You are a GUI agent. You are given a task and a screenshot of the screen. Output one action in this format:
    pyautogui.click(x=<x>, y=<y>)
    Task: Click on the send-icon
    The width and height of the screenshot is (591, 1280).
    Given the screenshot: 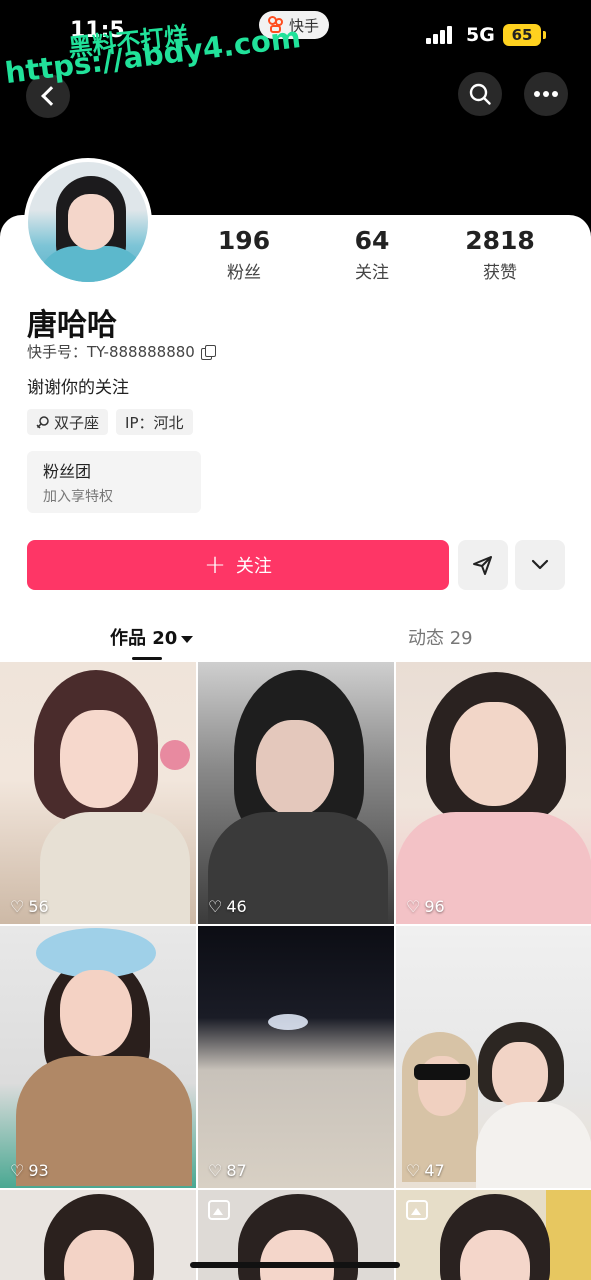 What is the action you would take?
    pyautogui.click(x=482, y=565)
    